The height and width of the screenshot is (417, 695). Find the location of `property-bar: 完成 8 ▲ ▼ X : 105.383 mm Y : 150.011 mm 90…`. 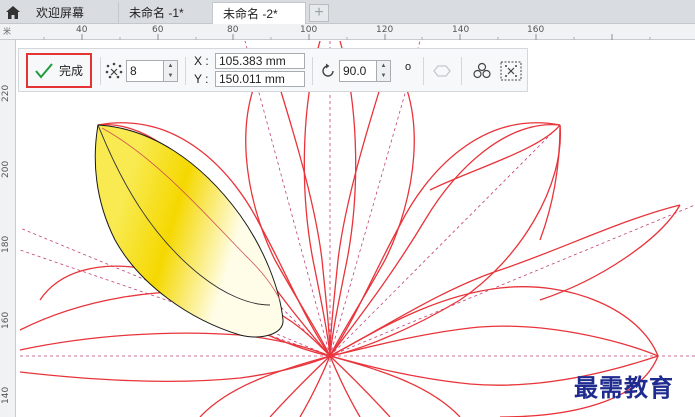

property-bar: 完成 8 ▲ ▼ X : 105.383 mm Y : 150.011 mm 90… is located at coordinates (273, 70).